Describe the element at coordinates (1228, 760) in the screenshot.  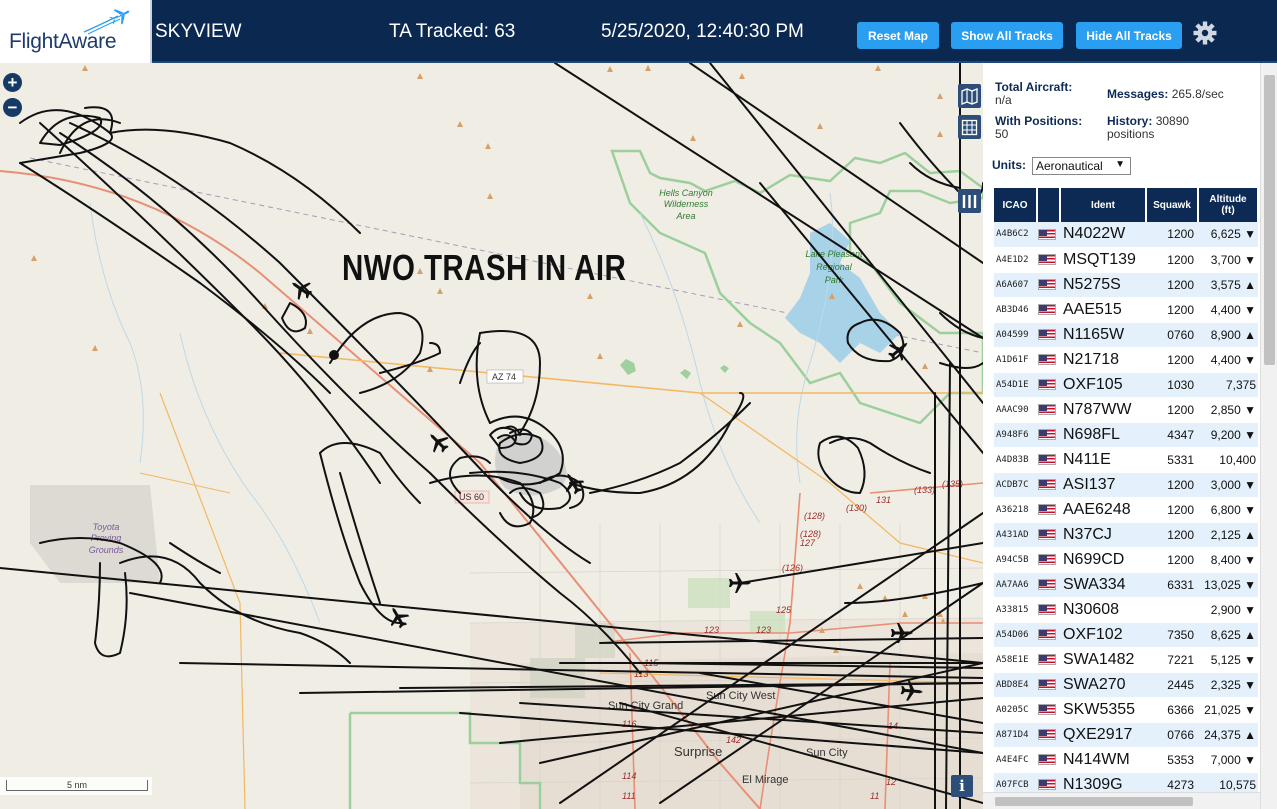
I see `cell-altitude: 7,000 ▼` at that location.